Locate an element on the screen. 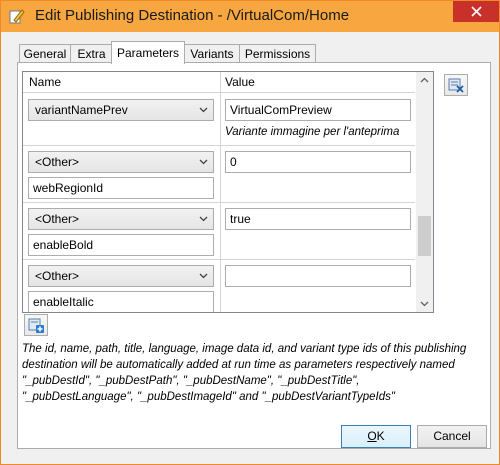 This screenshot has width=500, height=465. add-parameter-button is located at coordinates (36, 325).